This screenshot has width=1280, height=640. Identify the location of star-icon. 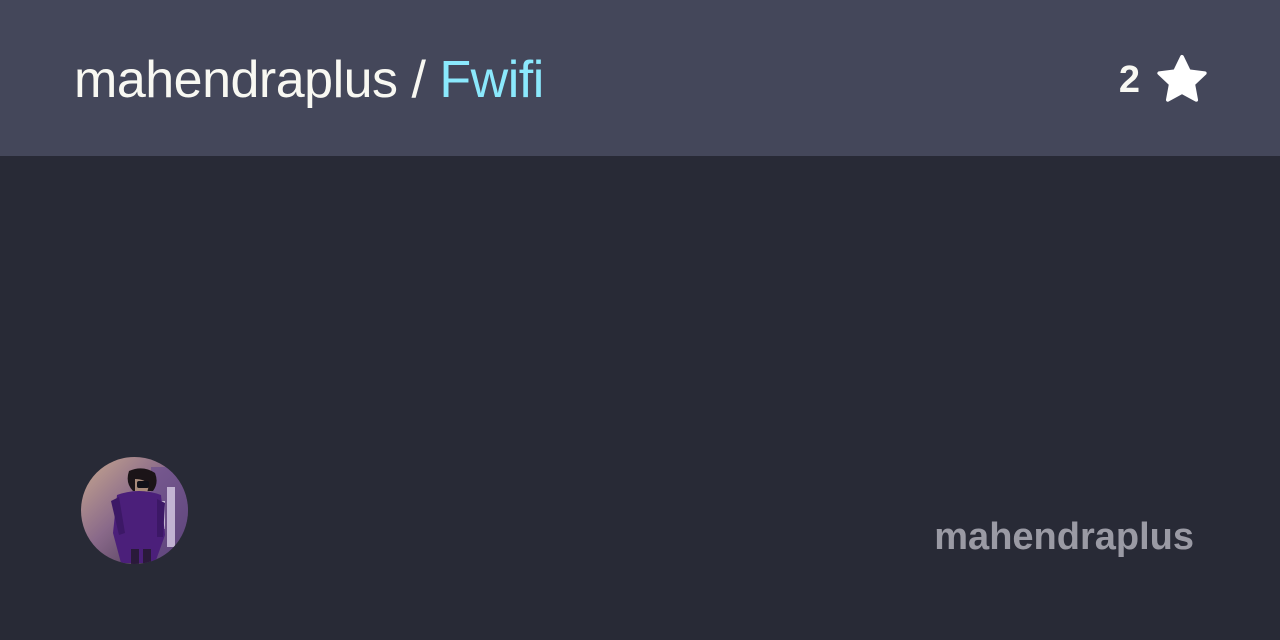
(1182, 78).